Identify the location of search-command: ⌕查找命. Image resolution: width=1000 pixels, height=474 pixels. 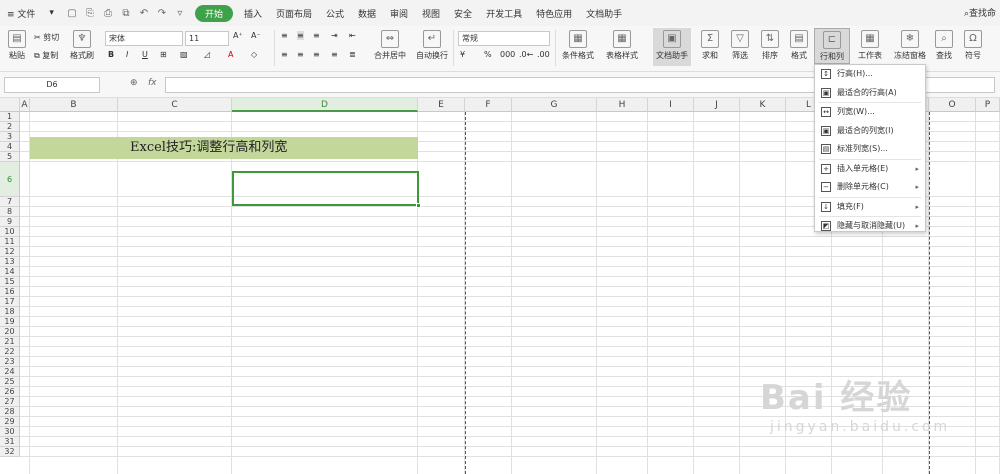
(980, 12).